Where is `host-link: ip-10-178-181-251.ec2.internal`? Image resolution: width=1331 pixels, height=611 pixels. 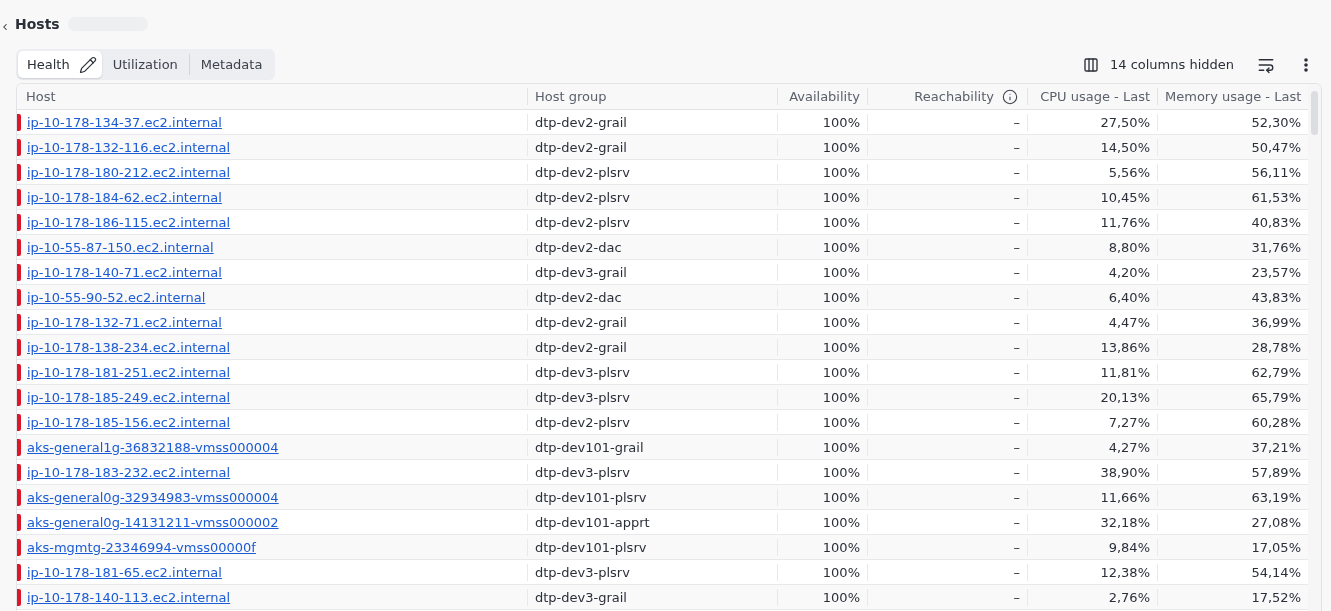 host-link: ip-10-178-181-251.ec2.internal is located at coordinates (129, 372).